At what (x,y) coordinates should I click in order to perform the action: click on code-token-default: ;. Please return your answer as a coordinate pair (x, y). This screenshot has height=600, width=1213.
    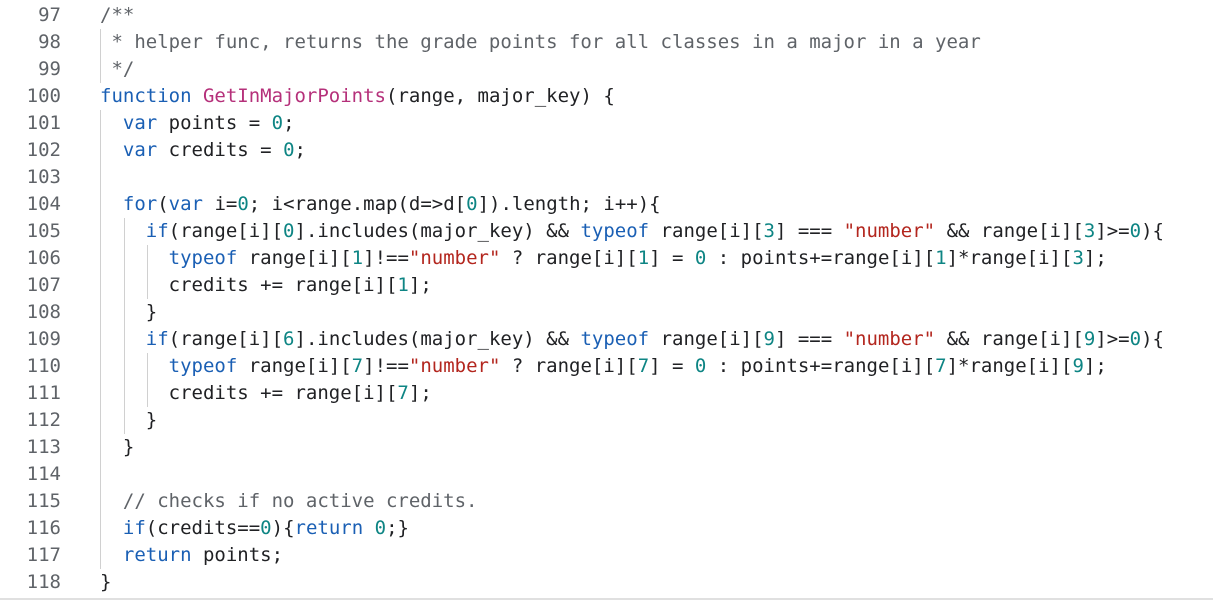
    Looking at the image, I should click on (289, 123).